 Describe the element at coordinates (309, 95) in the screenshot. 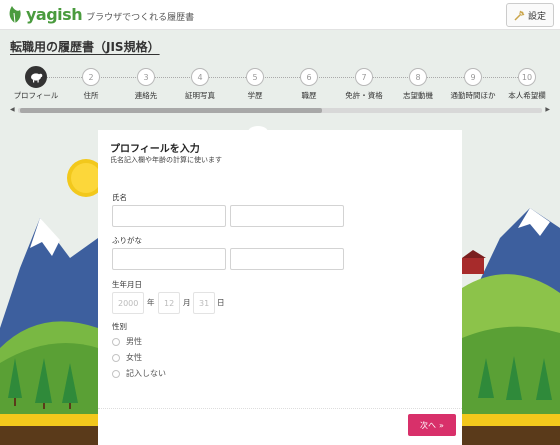

I see `step-label: 職歴` at that location.